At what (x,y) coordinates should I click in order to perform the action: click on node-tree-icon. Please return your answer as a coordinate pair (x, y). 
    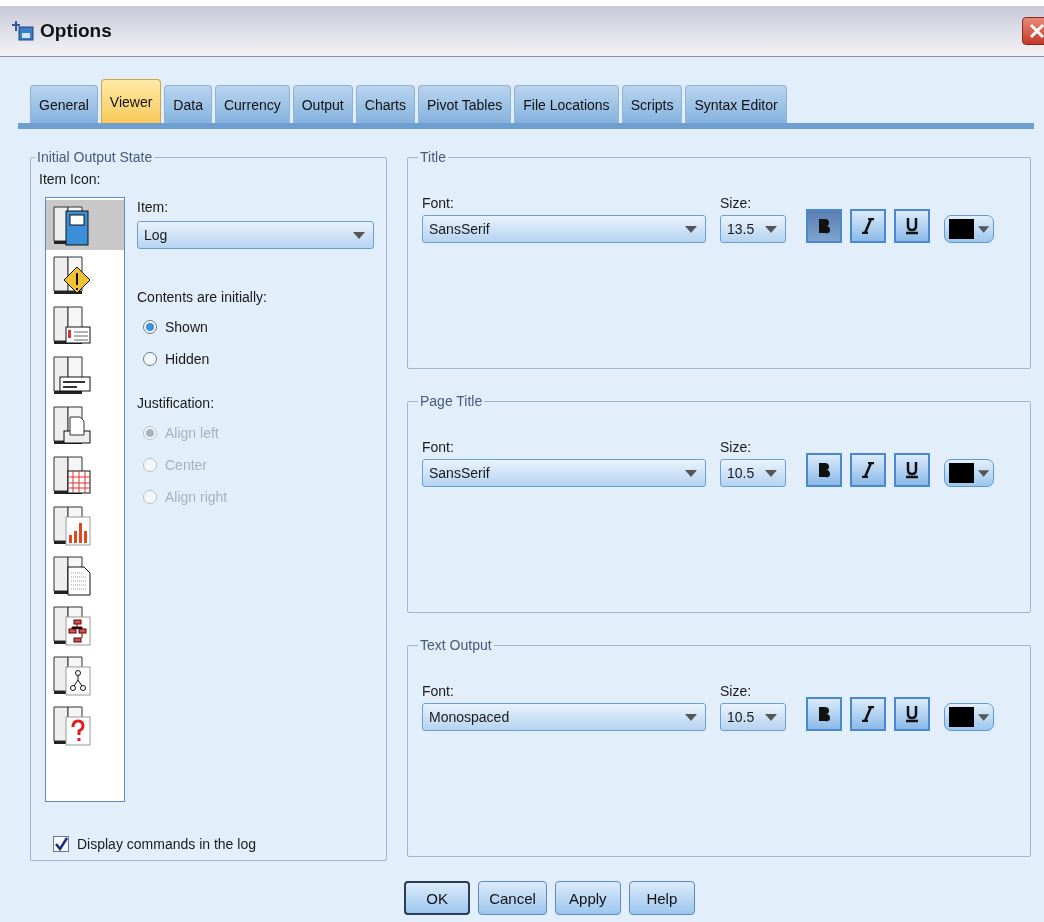
    Looking at the image, I should click on (73, 675).